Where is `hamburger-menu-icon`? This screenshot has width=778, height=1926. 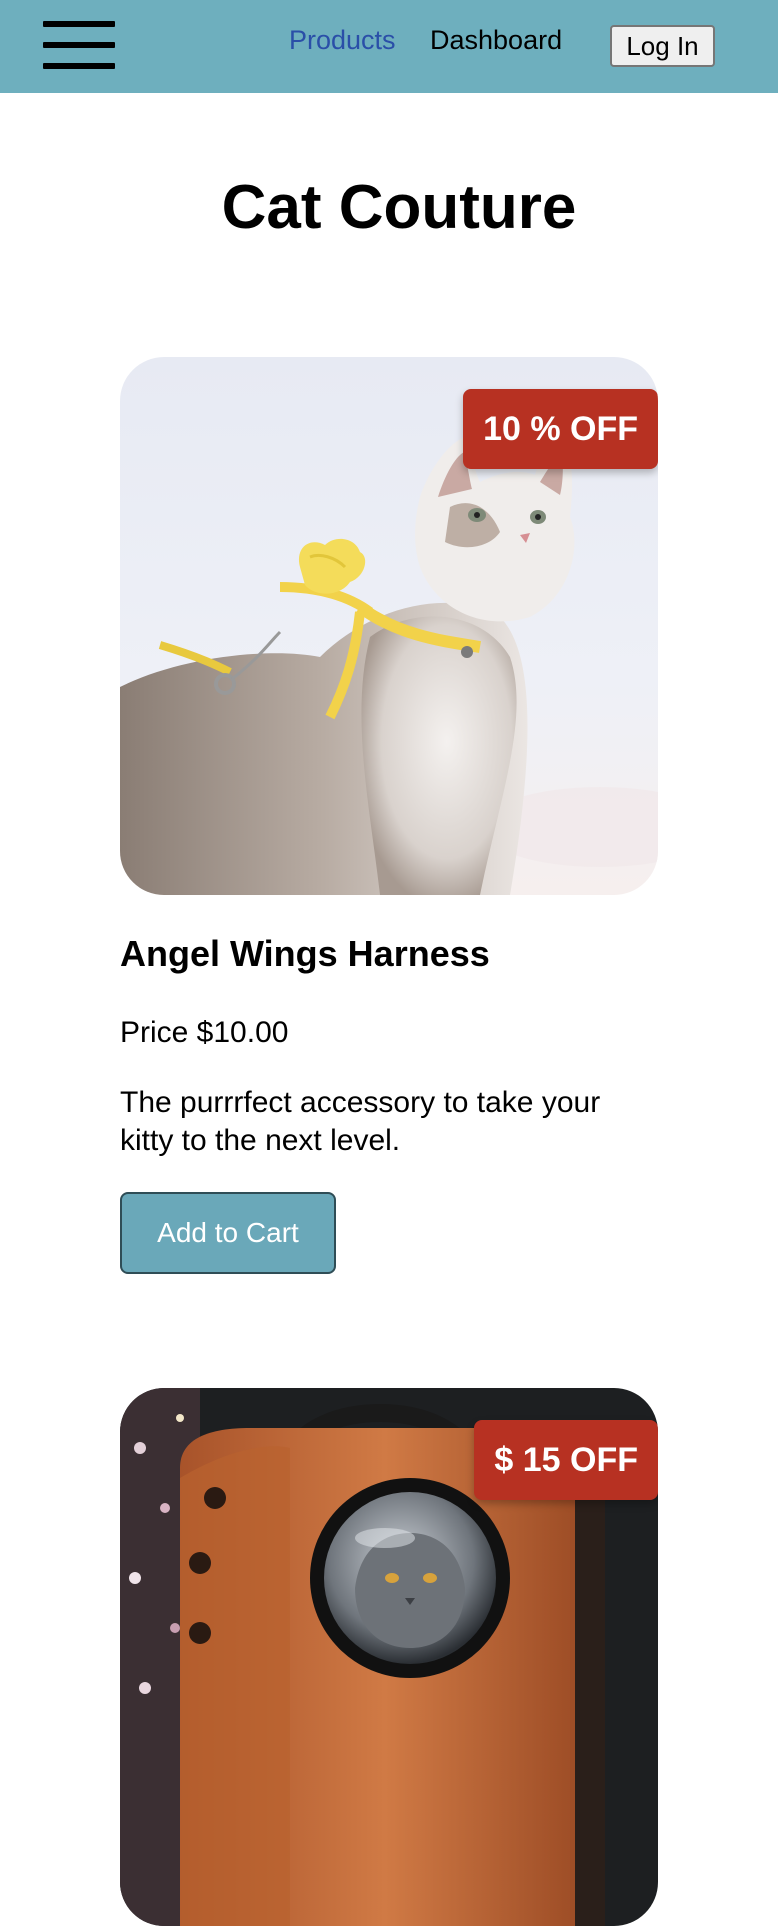 hamburger-menu-icon is located at coordinates (79, 45).